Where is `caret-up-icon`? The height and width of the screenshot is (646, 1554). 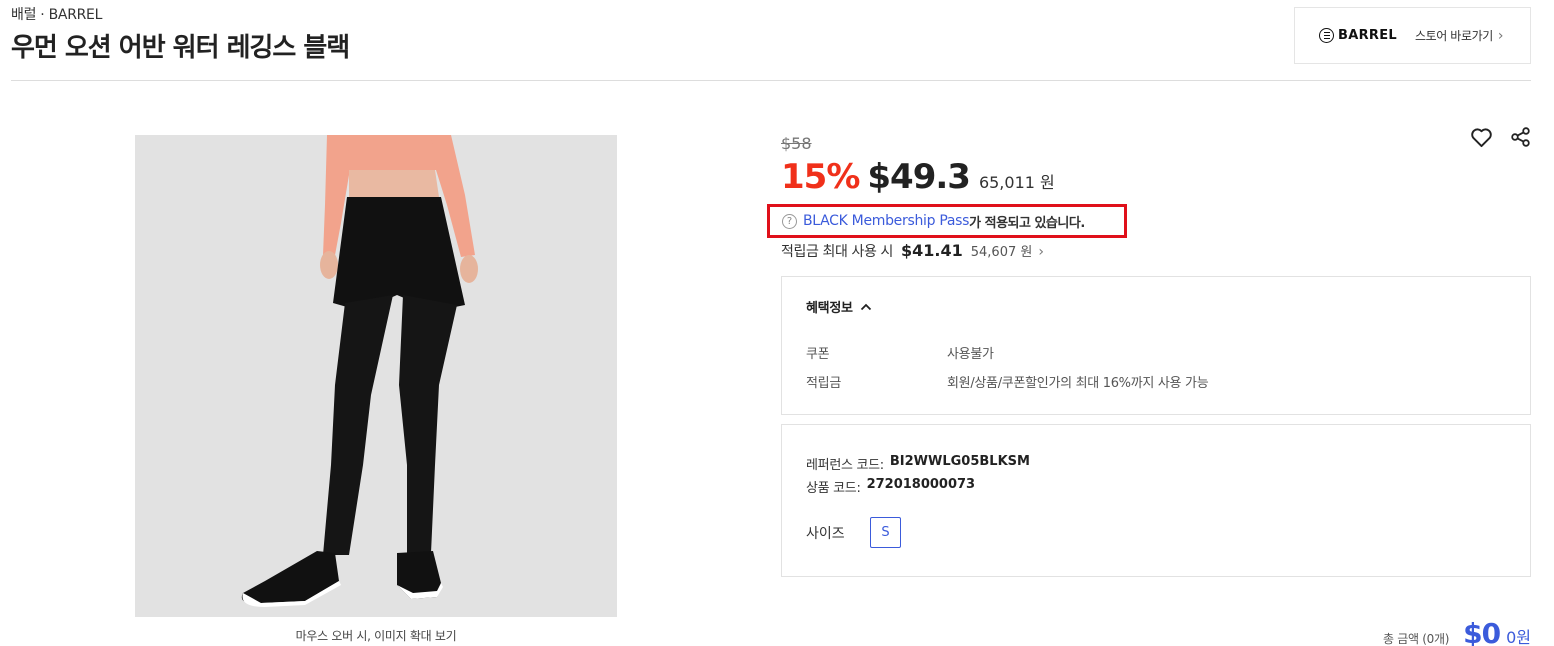 caret-up-icon is located at coordinates (865, 306).